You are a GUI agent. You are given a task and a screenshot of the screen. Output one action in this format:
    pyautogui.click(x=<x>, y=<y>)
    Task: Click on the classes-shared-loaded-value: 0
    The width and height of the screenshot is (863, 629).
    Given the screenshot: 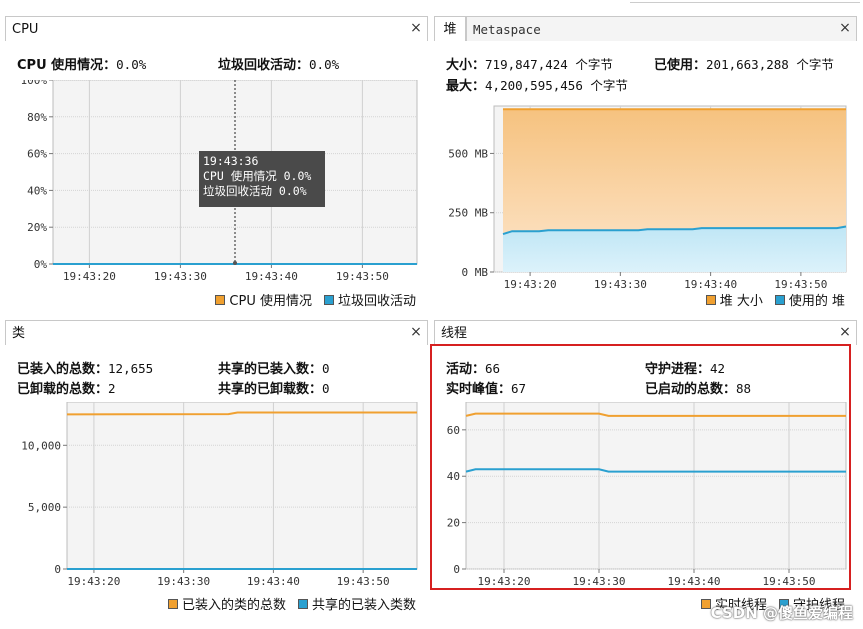 What is the action you would take?
    pyautogui.click(x=326, y=368)
    